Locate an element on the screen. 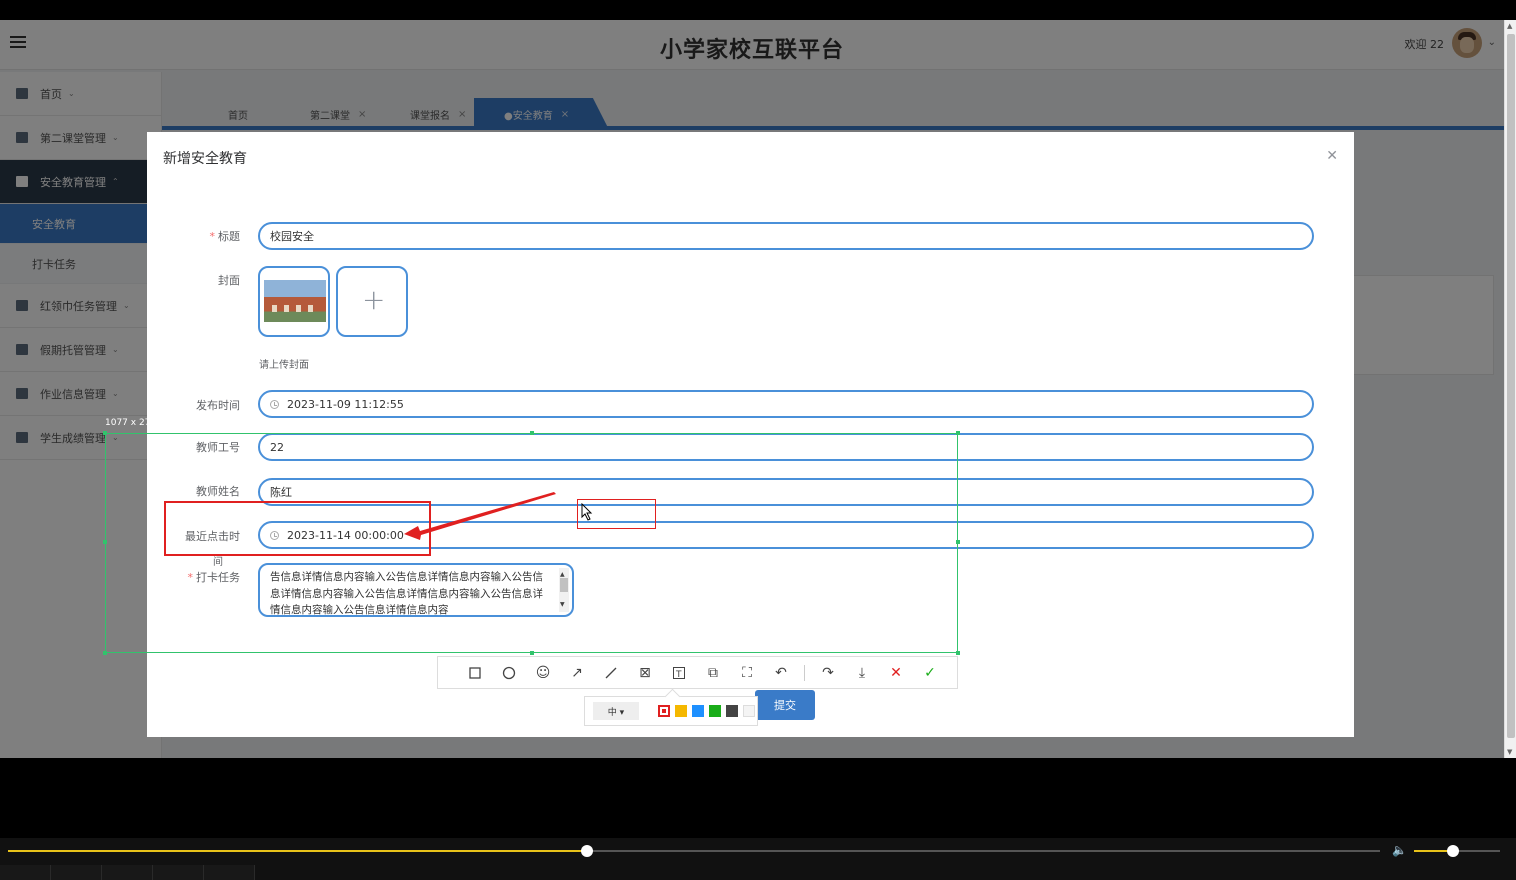 Image resolution: width=1516 pixels, height=880 pixels. pin-icon: ⧉ is located at coordinates (713, 672).